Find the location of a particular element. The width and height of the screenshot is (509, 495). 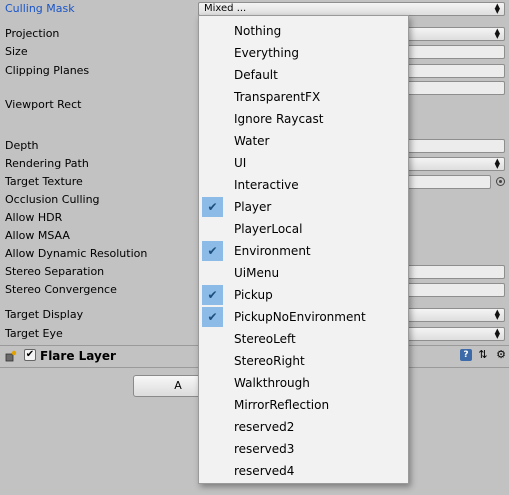

layer-option: Ignore Raycast is located at coordinates (303, 119).